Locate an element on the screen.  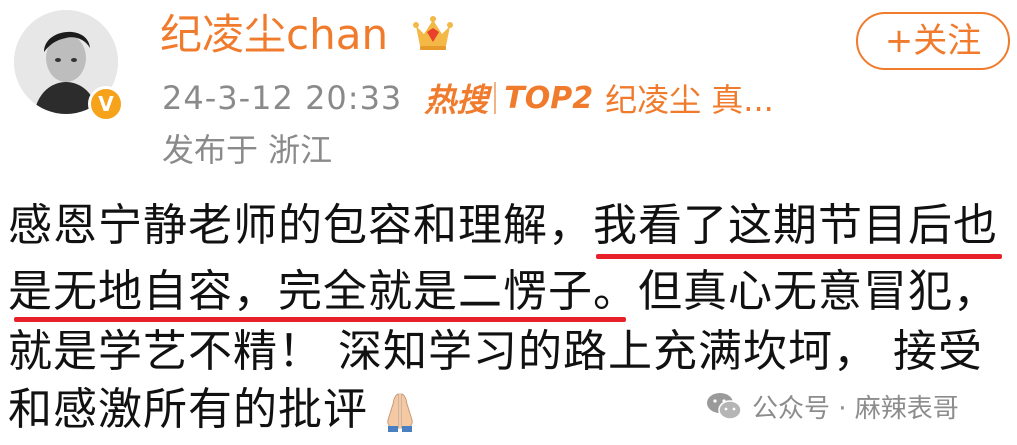
post-location: 发布于 浙江 is located at coordinates (247, 150).